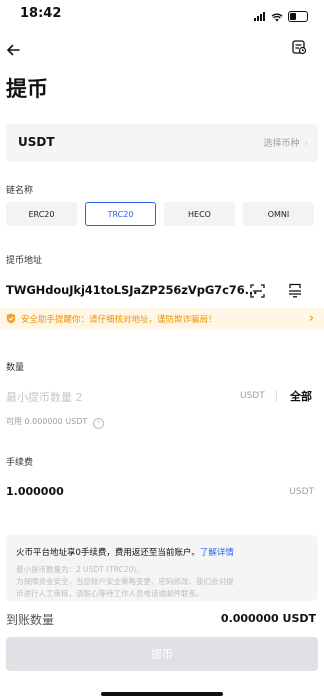 This screenshot has width=324, height=700. I want to click on amount-unit: USDT, so click(252, 396).